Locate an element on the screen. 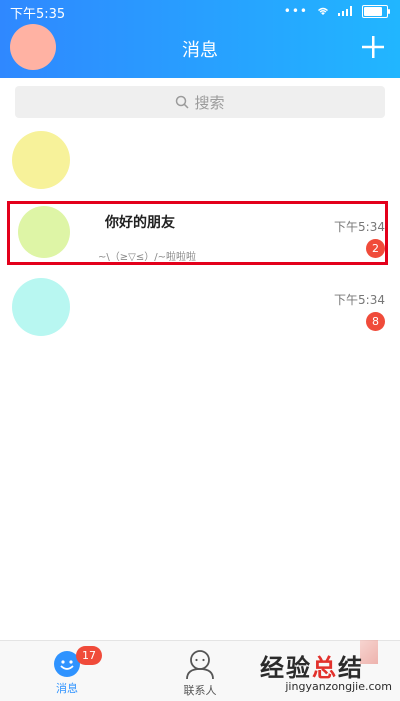  highlight-box is located at coordinates (197, 233).